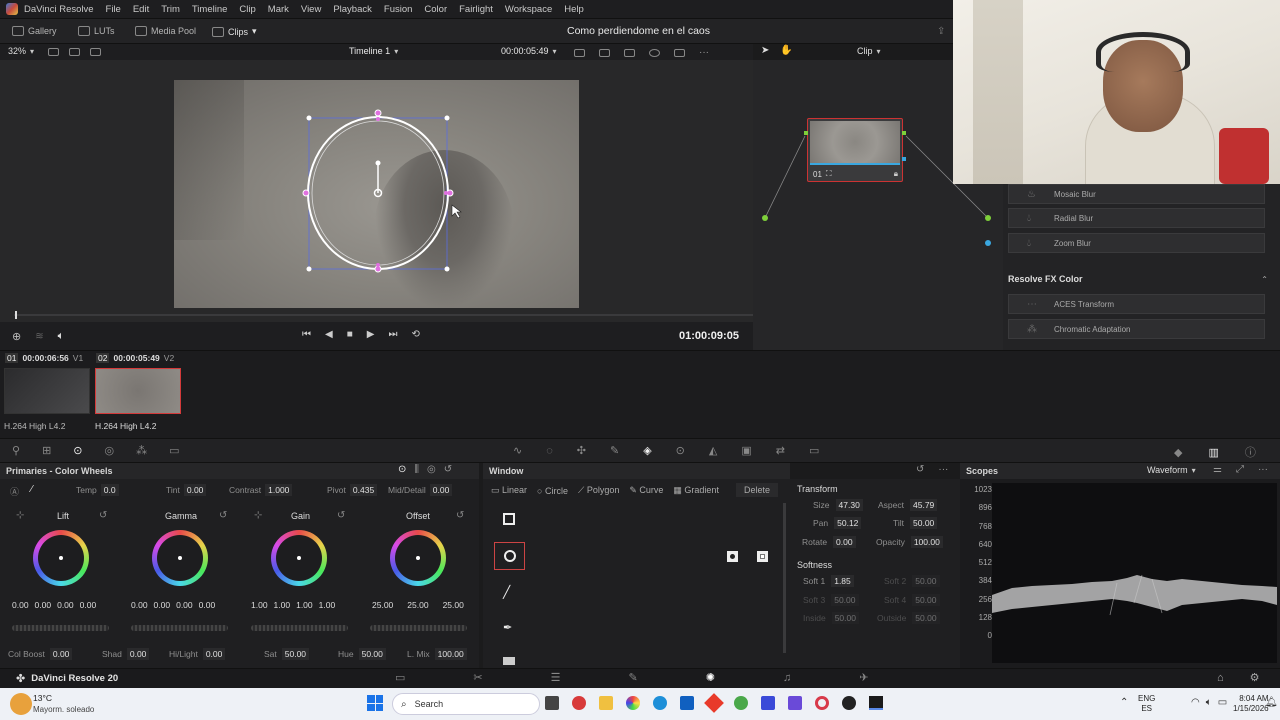 The height and width of the screenshot is (720, 1280). I want to click on camera-raw-icon: ⚲, so click(16, 450).